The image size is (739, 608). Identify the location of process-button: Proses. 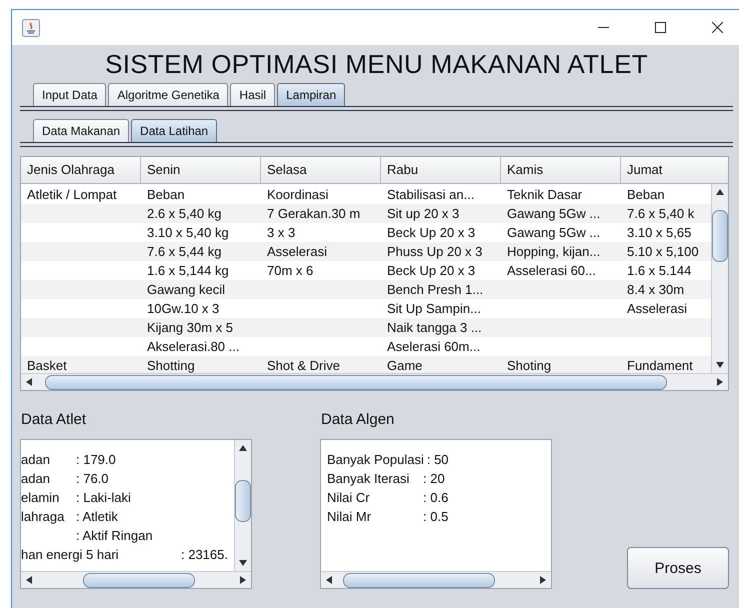
(678, 568).